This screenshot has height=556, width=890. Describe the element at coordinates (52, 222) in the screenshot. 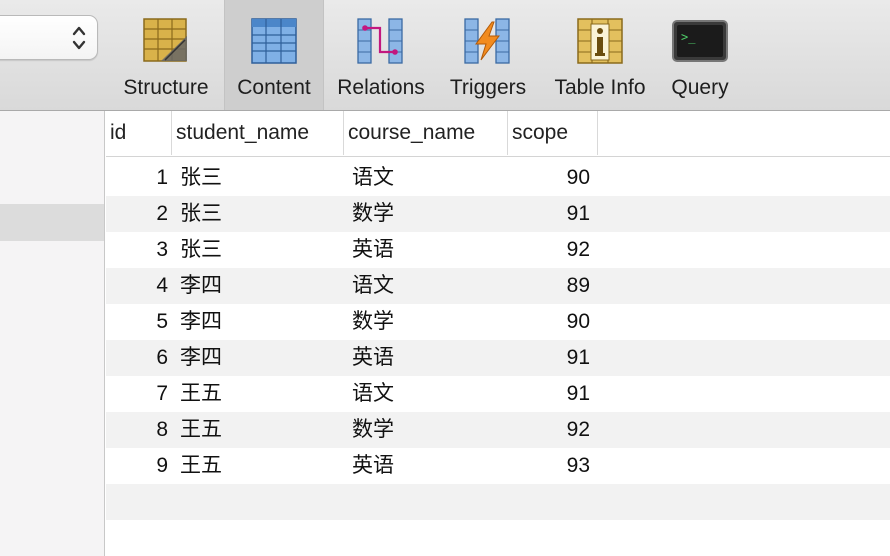

I see `sidebar-selected-row` at that location.